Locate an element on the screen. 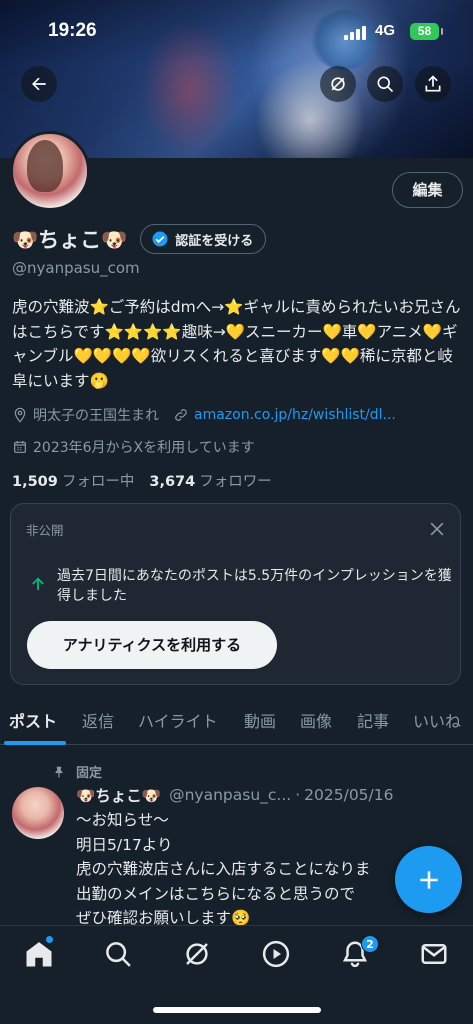 Image resolution: width=473 pixels, height=1024 pixels. tab-articles: 記事 is located at coordinates (373, 720).